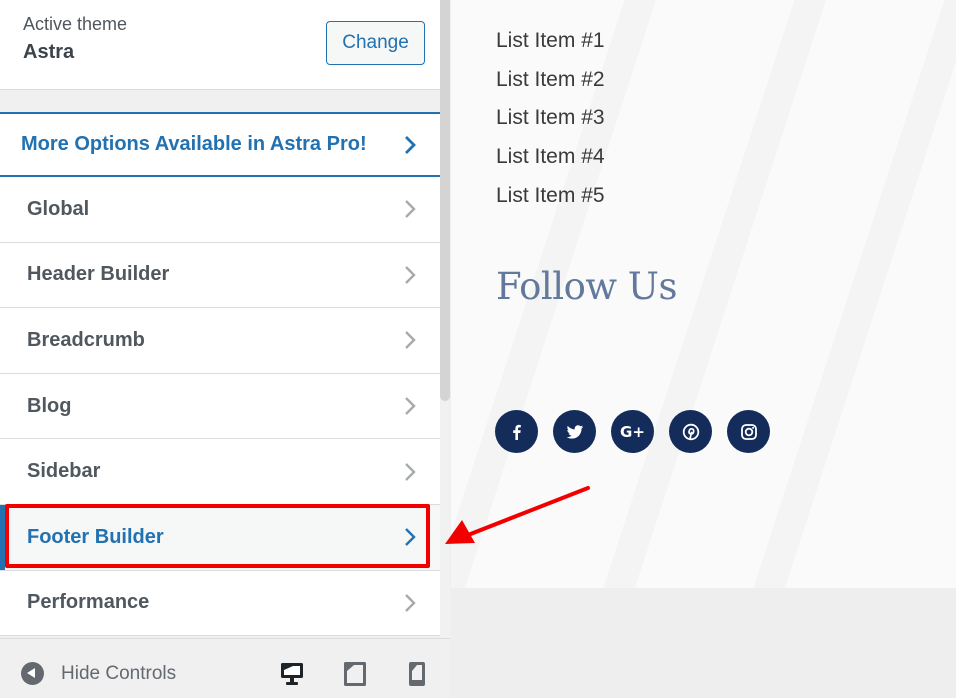  I want to click on pinterest-button, so click(690, 431).